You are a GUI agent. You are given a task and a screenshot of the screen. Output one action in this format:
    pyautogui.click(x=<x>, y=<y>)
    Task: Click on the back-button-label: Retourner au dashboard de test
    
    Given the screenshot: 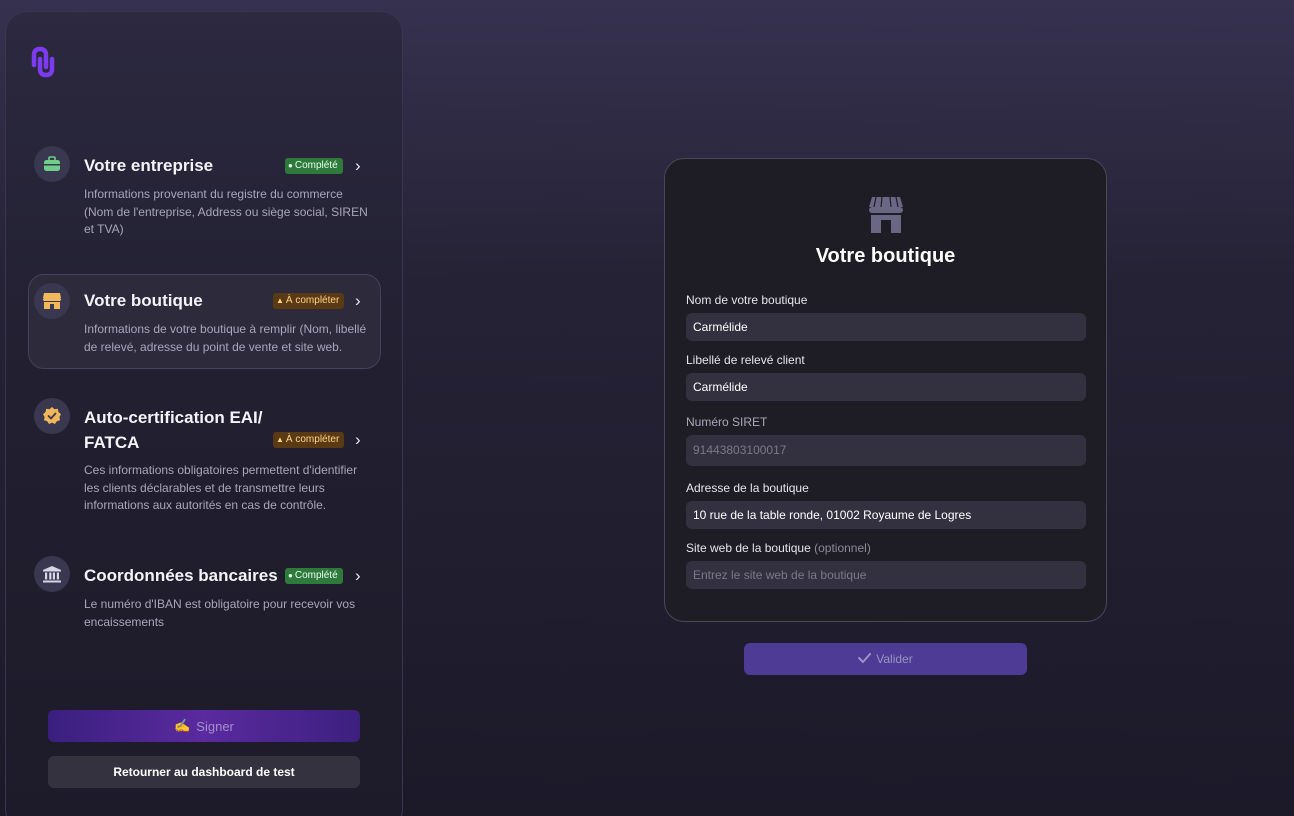 What is the action you would take?
    pyautogui.click(x=204, y=772)
    